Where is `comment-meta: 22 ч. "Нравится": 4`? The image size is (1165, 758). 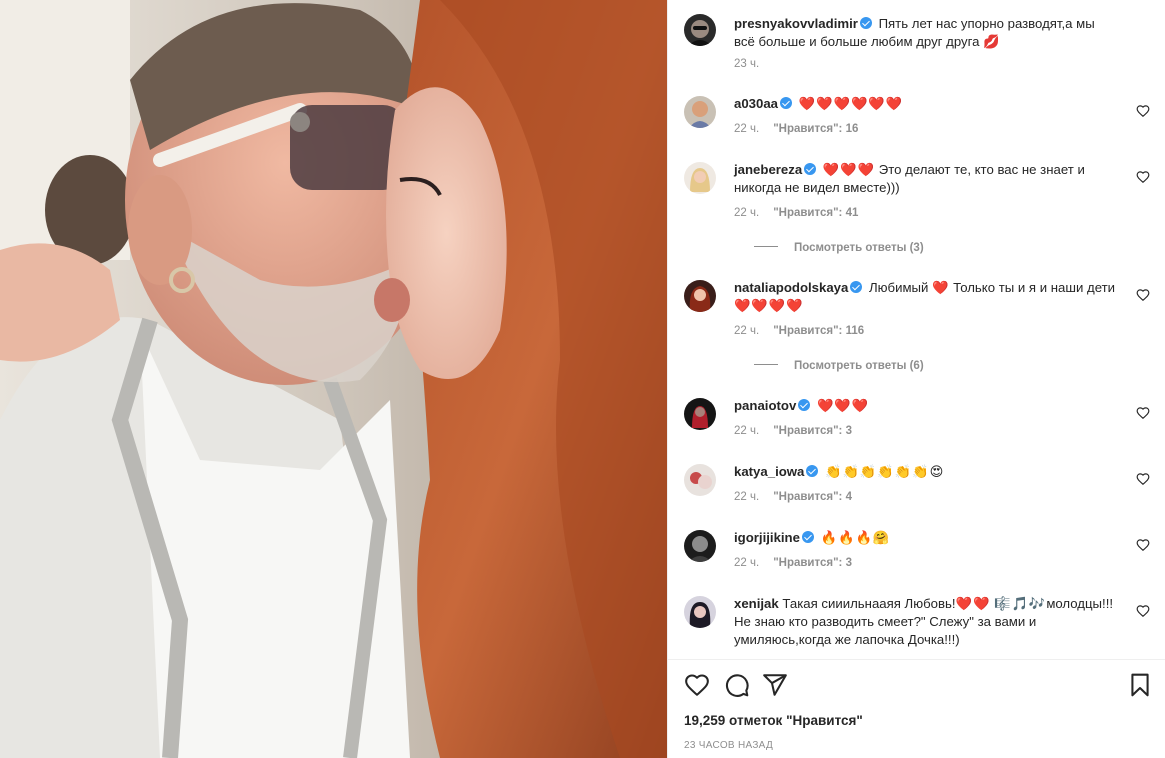 comment-meta: 22 ч. "Нравится": 4 is located at coordinates (793, 497).